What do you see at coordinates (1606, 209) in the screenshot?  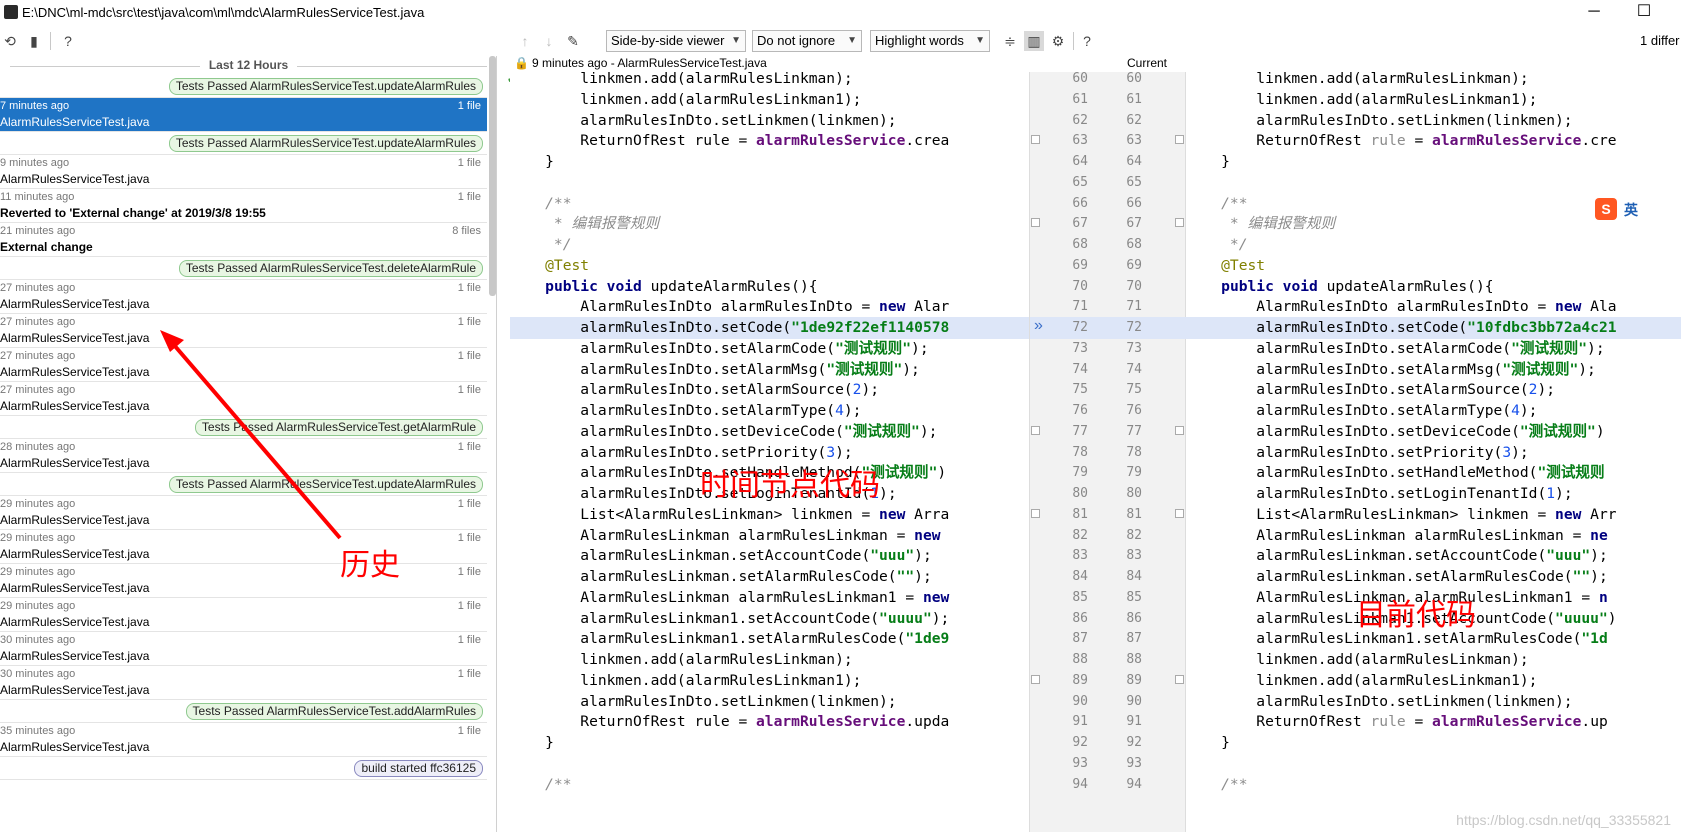 I see `sogou-icon: S` at bounding box center [1606, 209].